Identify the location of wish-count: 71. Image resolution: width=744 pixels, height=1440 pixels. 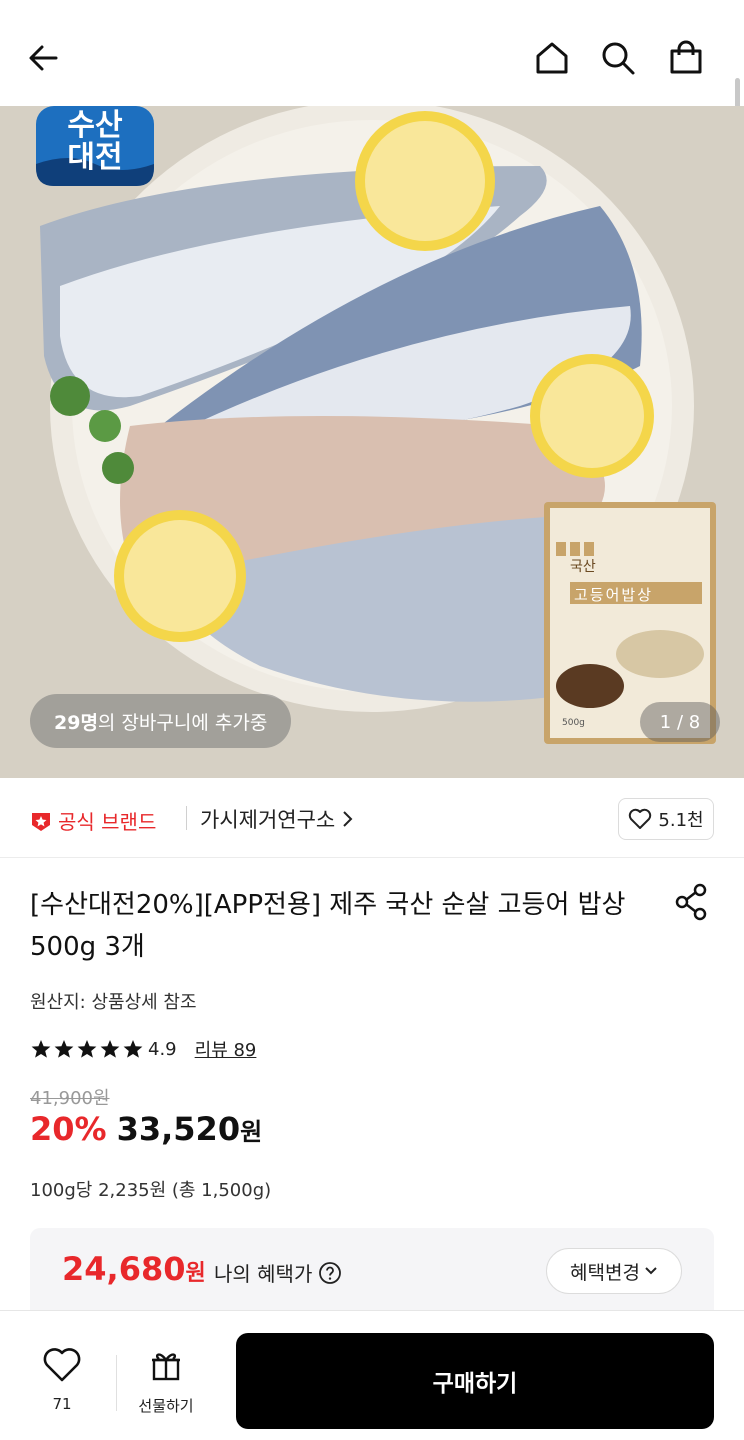
(62, 1404).